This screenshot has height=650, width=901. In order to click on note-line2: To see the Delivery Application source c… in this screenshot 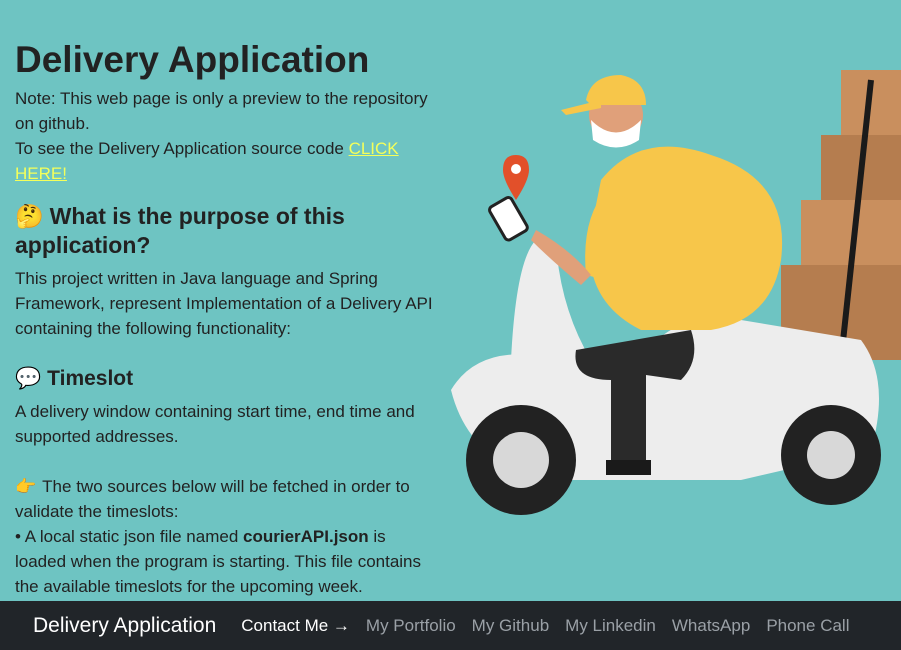, I will do `click(182, 149)`.